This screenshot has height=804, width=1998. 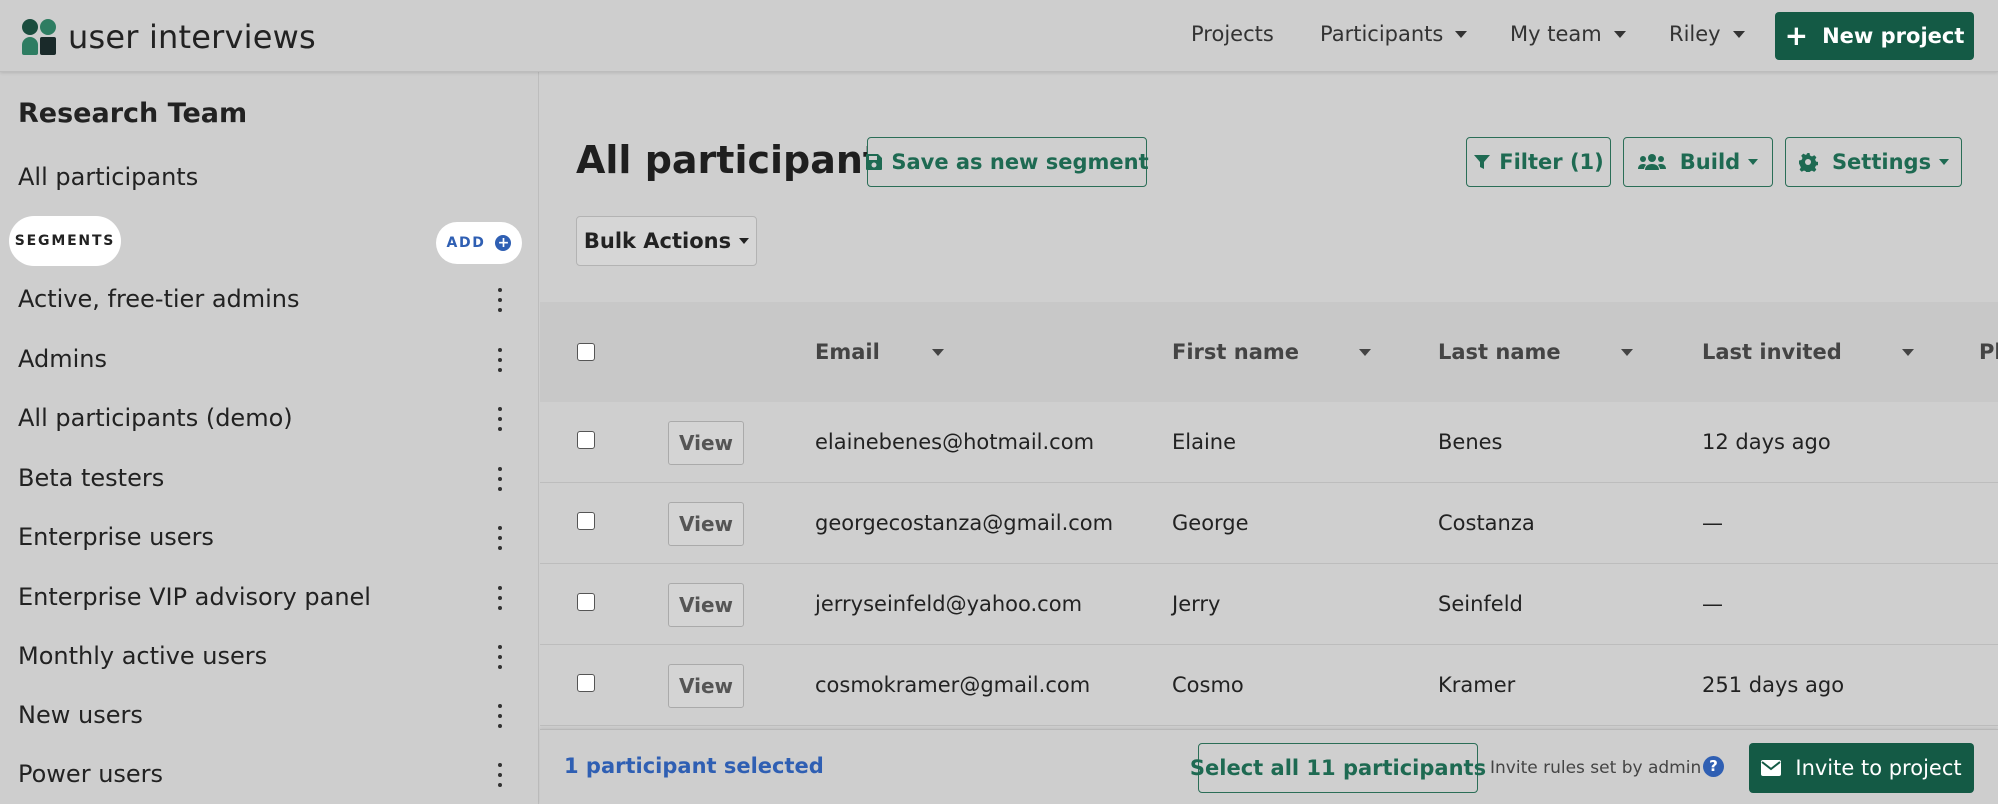 I want to click on nav-my-team-dropdown: My team, so click(x=1568, y=34).